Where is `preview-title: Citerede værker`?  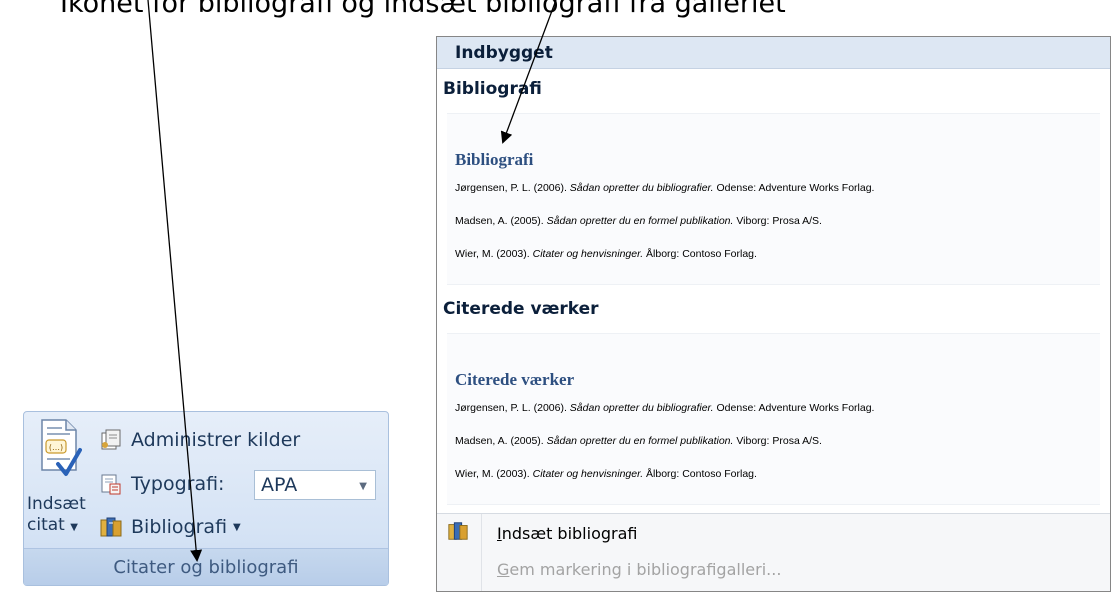 preview-title: Citerede værker is located at coordinates (515, 379).